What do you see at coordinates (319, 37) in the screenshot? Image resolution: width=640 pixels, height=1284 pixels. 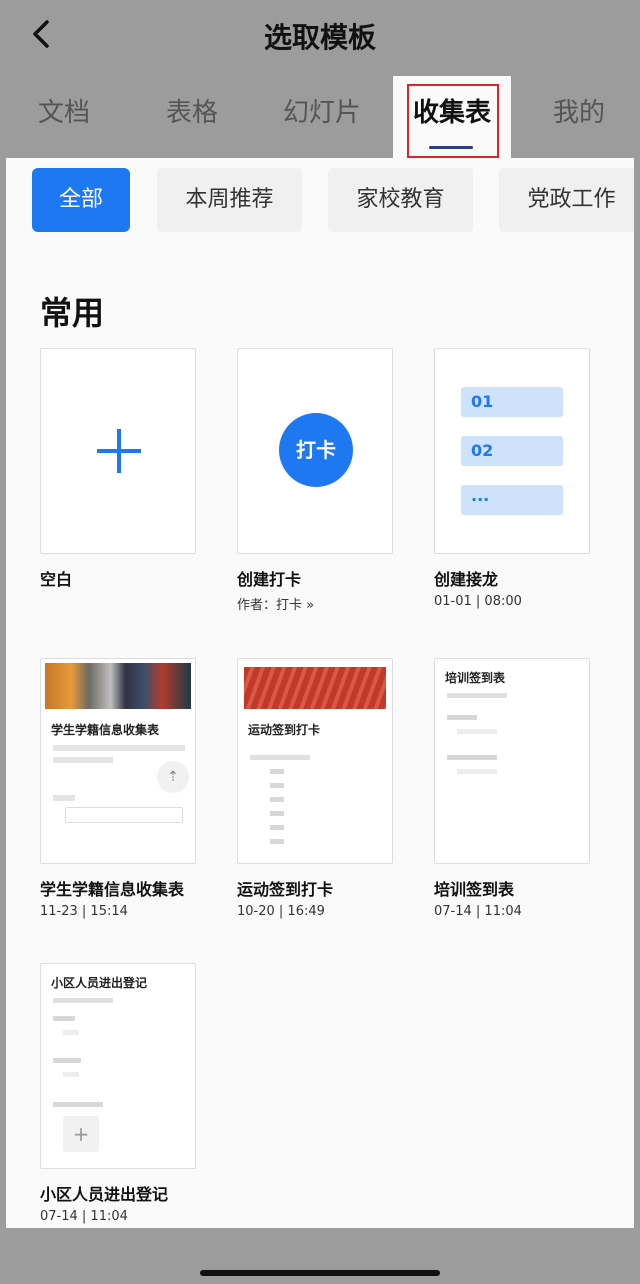 I see `page-title: 选取模板` at bounding box center [319, 37].